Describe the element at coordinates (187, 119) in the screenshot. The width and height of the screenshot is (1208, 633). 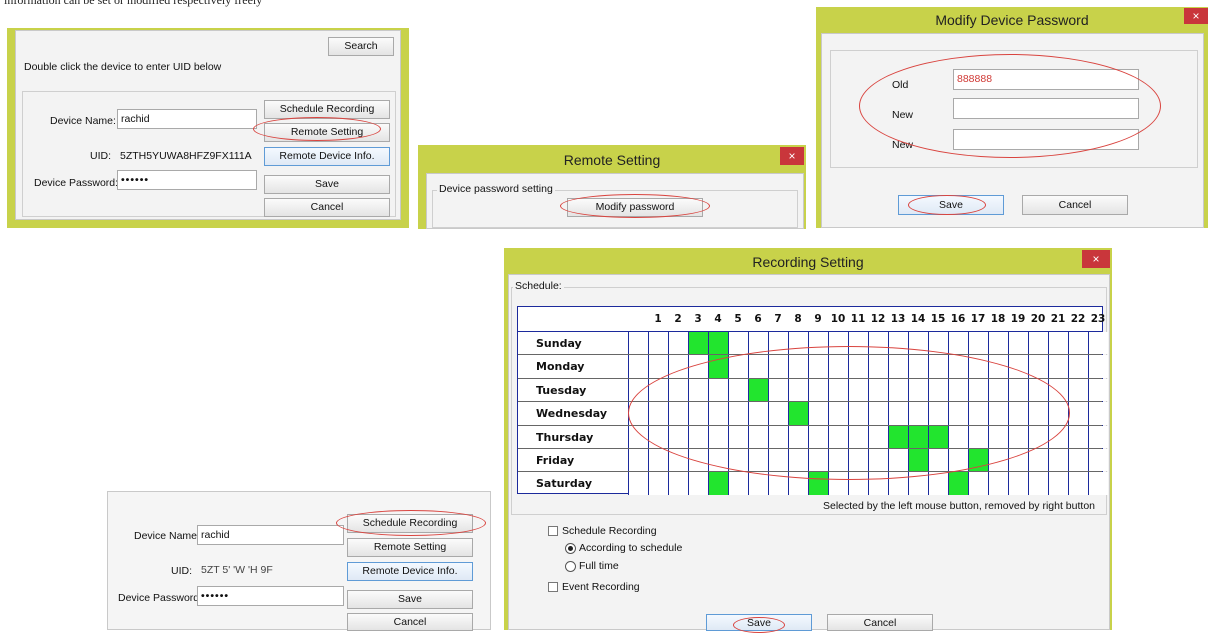
I see `device-name-input: rachid` at that location.